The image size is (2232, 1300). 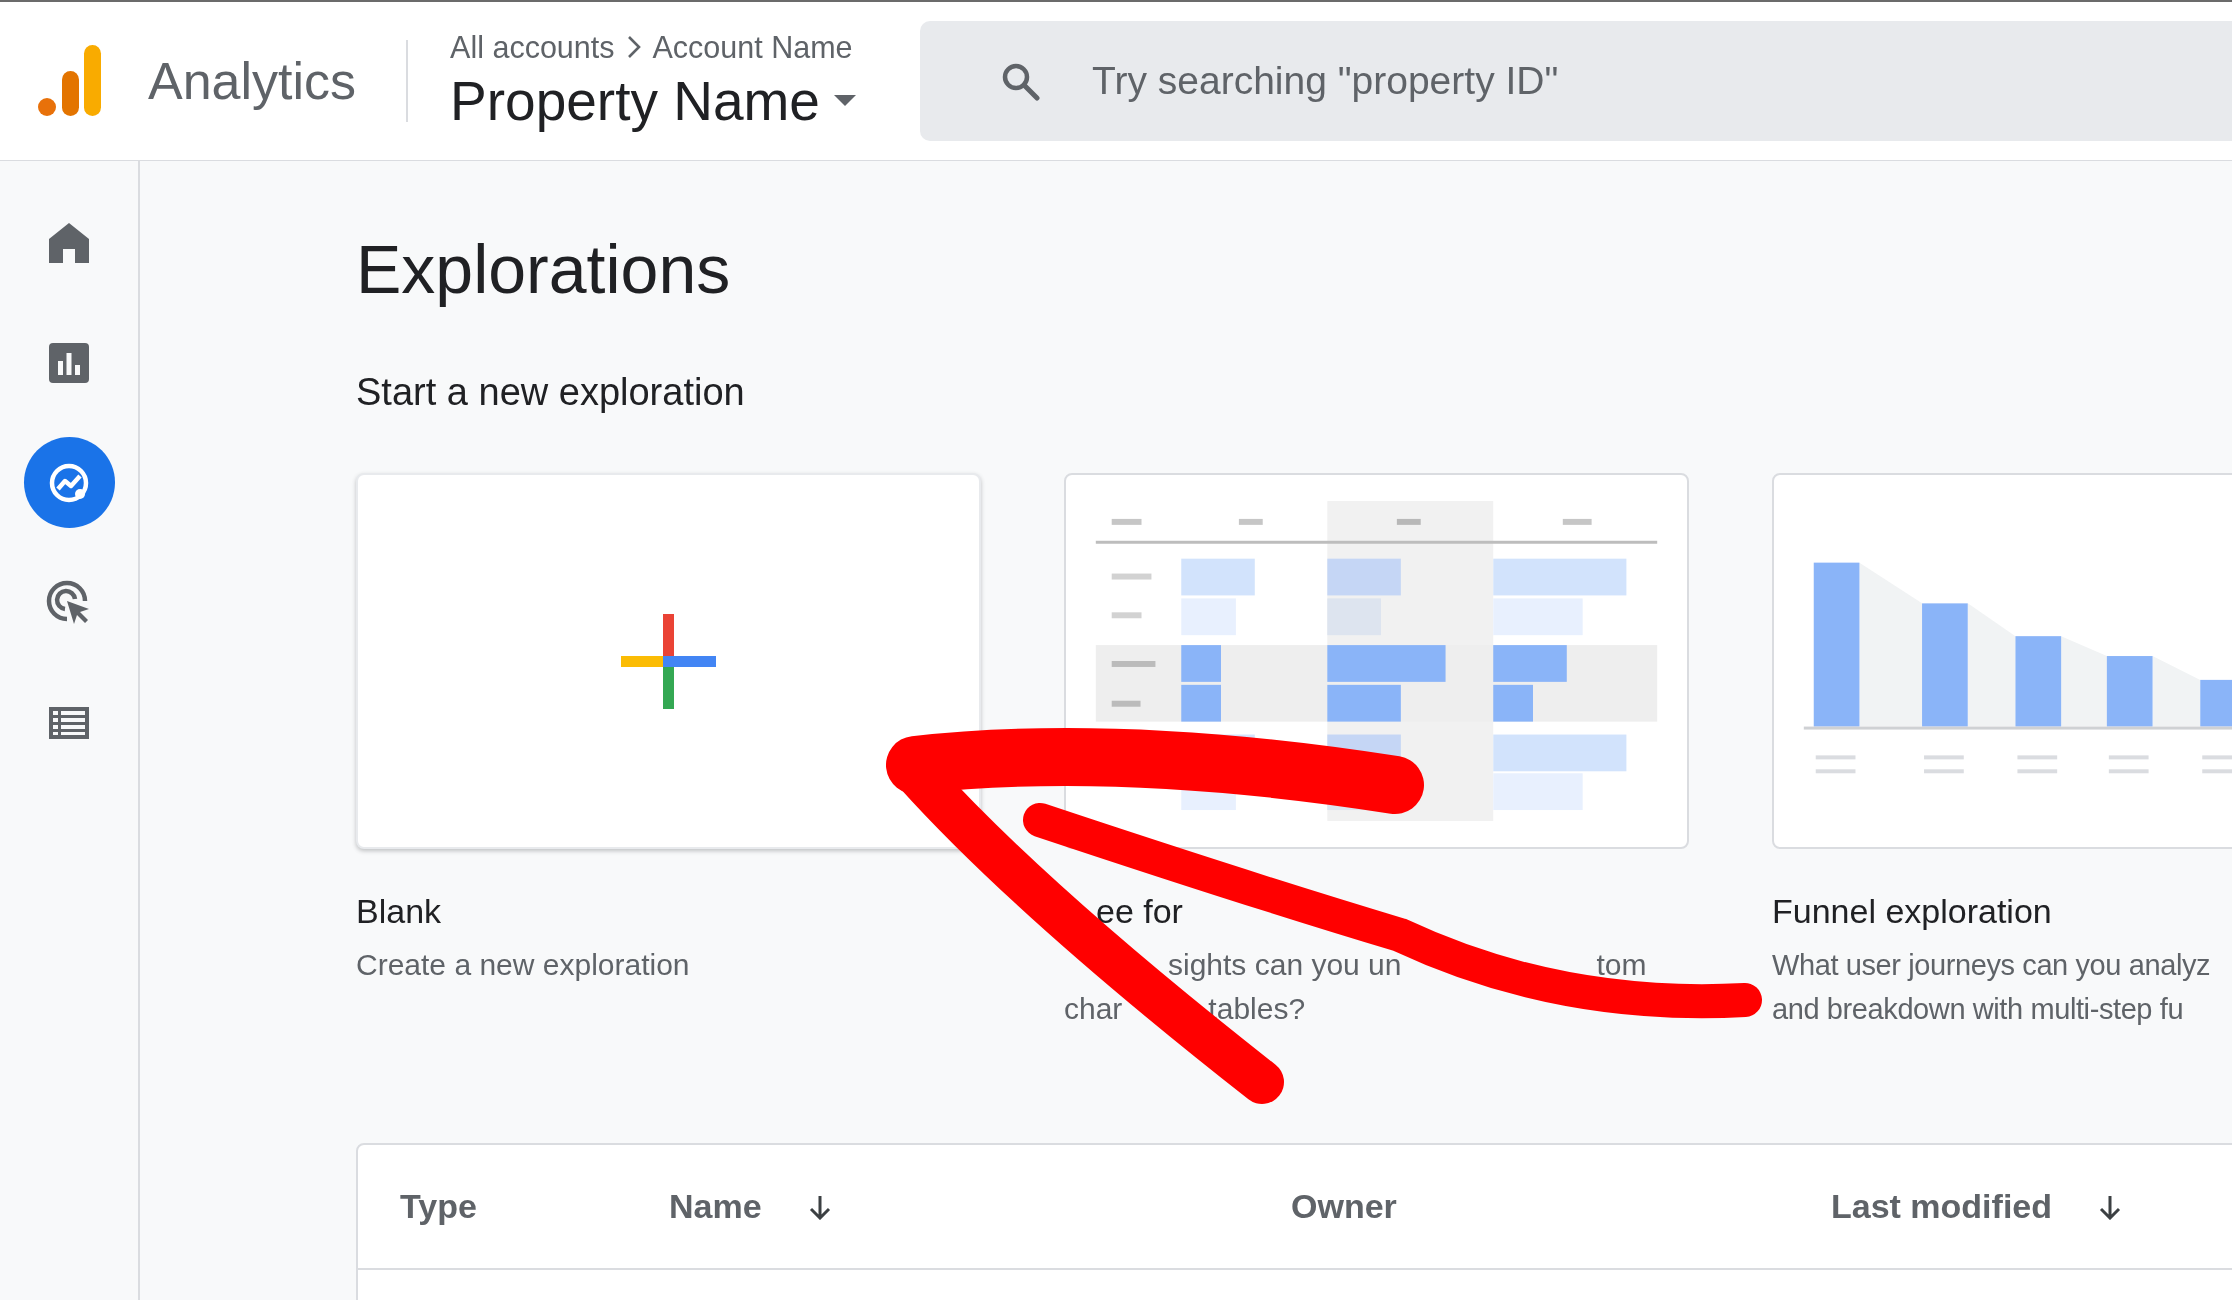 I want to click on bar-chart-logo-icon, so click(x=70, y=81).